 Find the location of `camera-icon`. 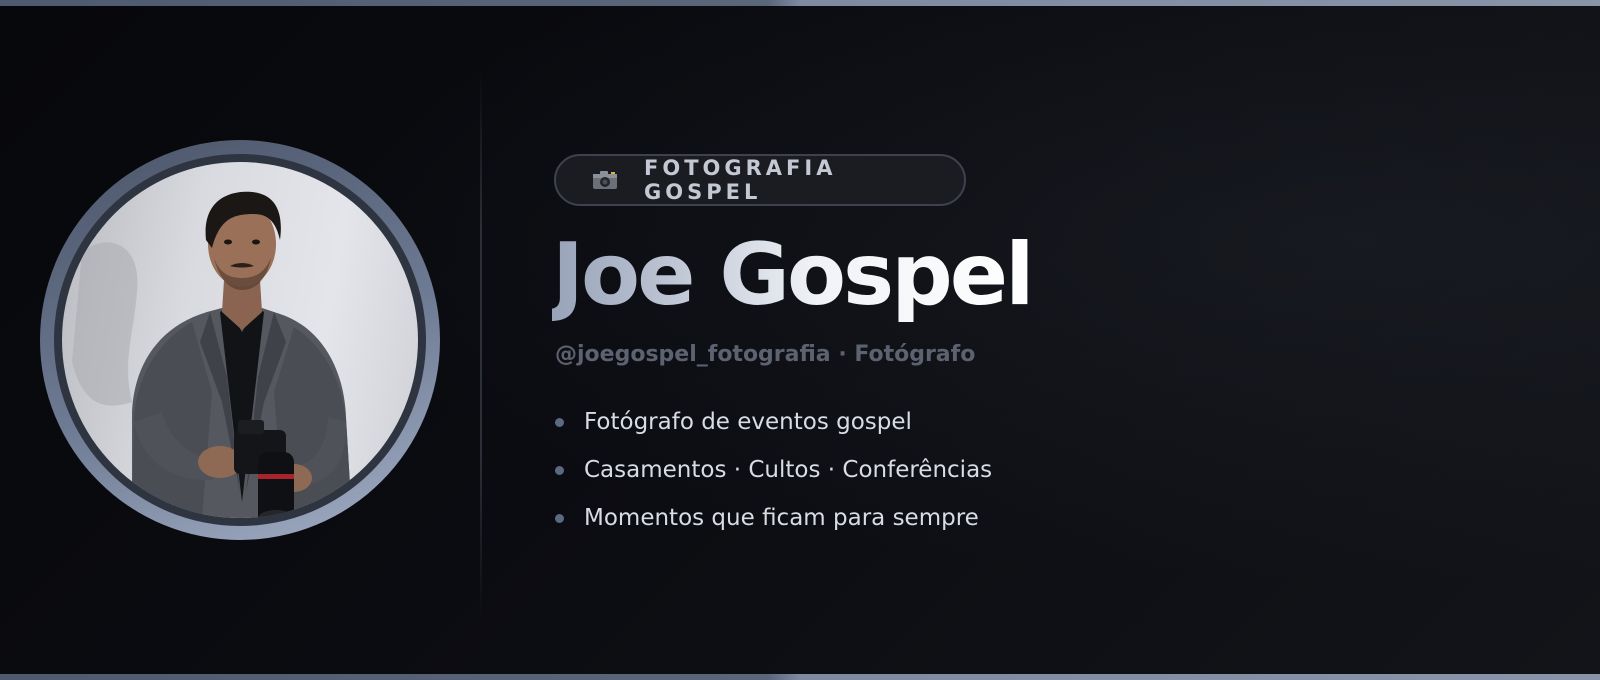

camera-icon is located at coordinates (605, 180).